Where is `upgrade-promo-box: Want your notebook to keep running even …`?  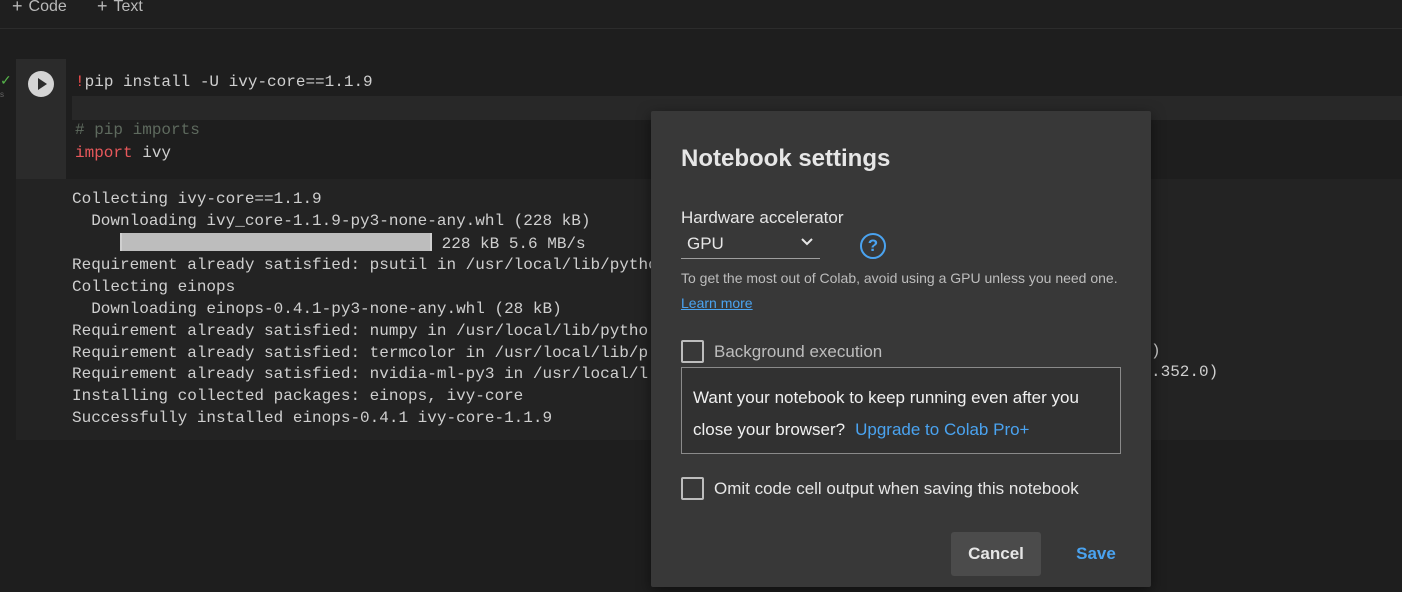
upgrade-promo-box: Want your notebook to keep running even … is located at coordinates (901, 410).